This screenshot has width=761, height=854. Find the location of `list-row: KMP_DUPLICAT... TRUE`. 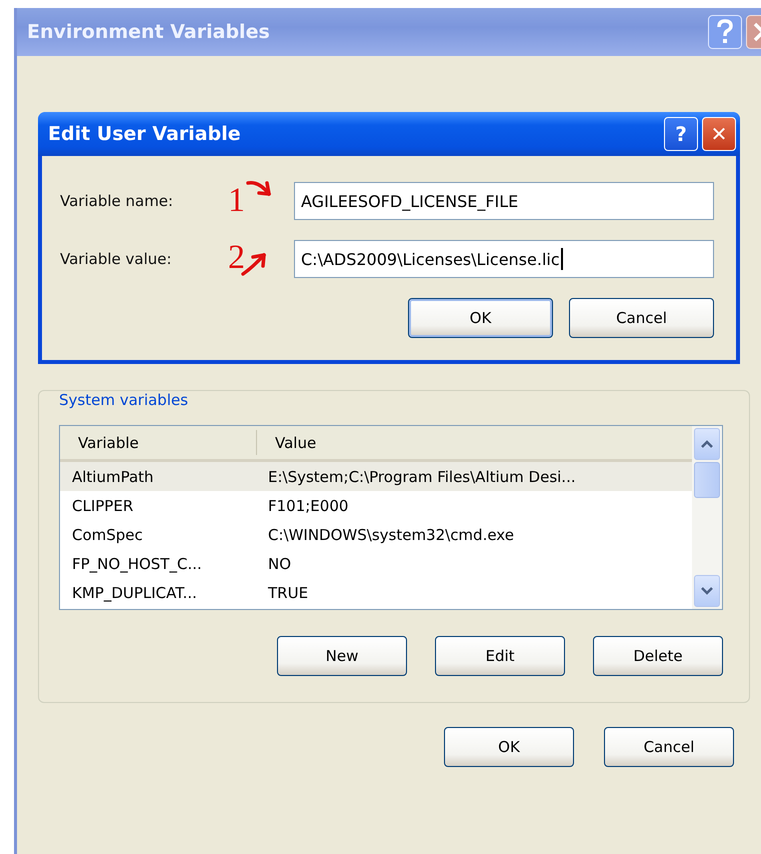

list-row: KMP_DUPLICAT... TRUE is located at coordinates (376, 592).